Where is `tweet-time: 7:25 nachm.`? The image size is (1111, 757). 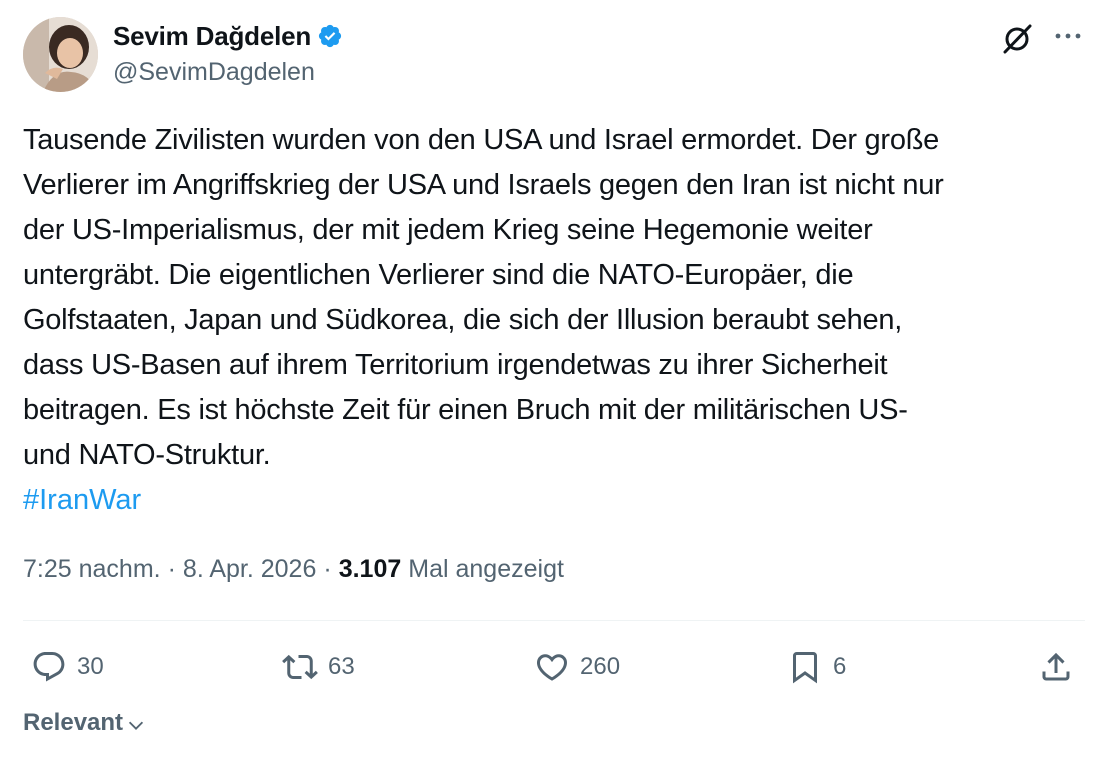
tweet-time: 7:25 nachm. is located at coordinates (92, 569).